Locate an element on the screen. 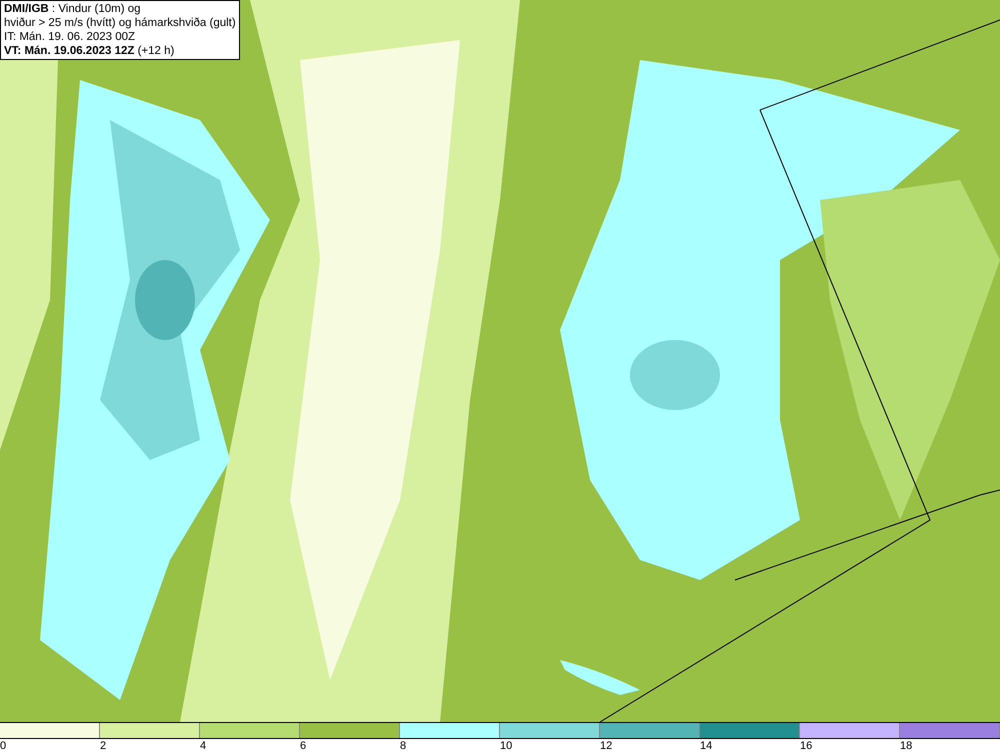 The height and width of the screenshot is (753, 1000). legend-label: 6 is located at coordinates (303, 746).